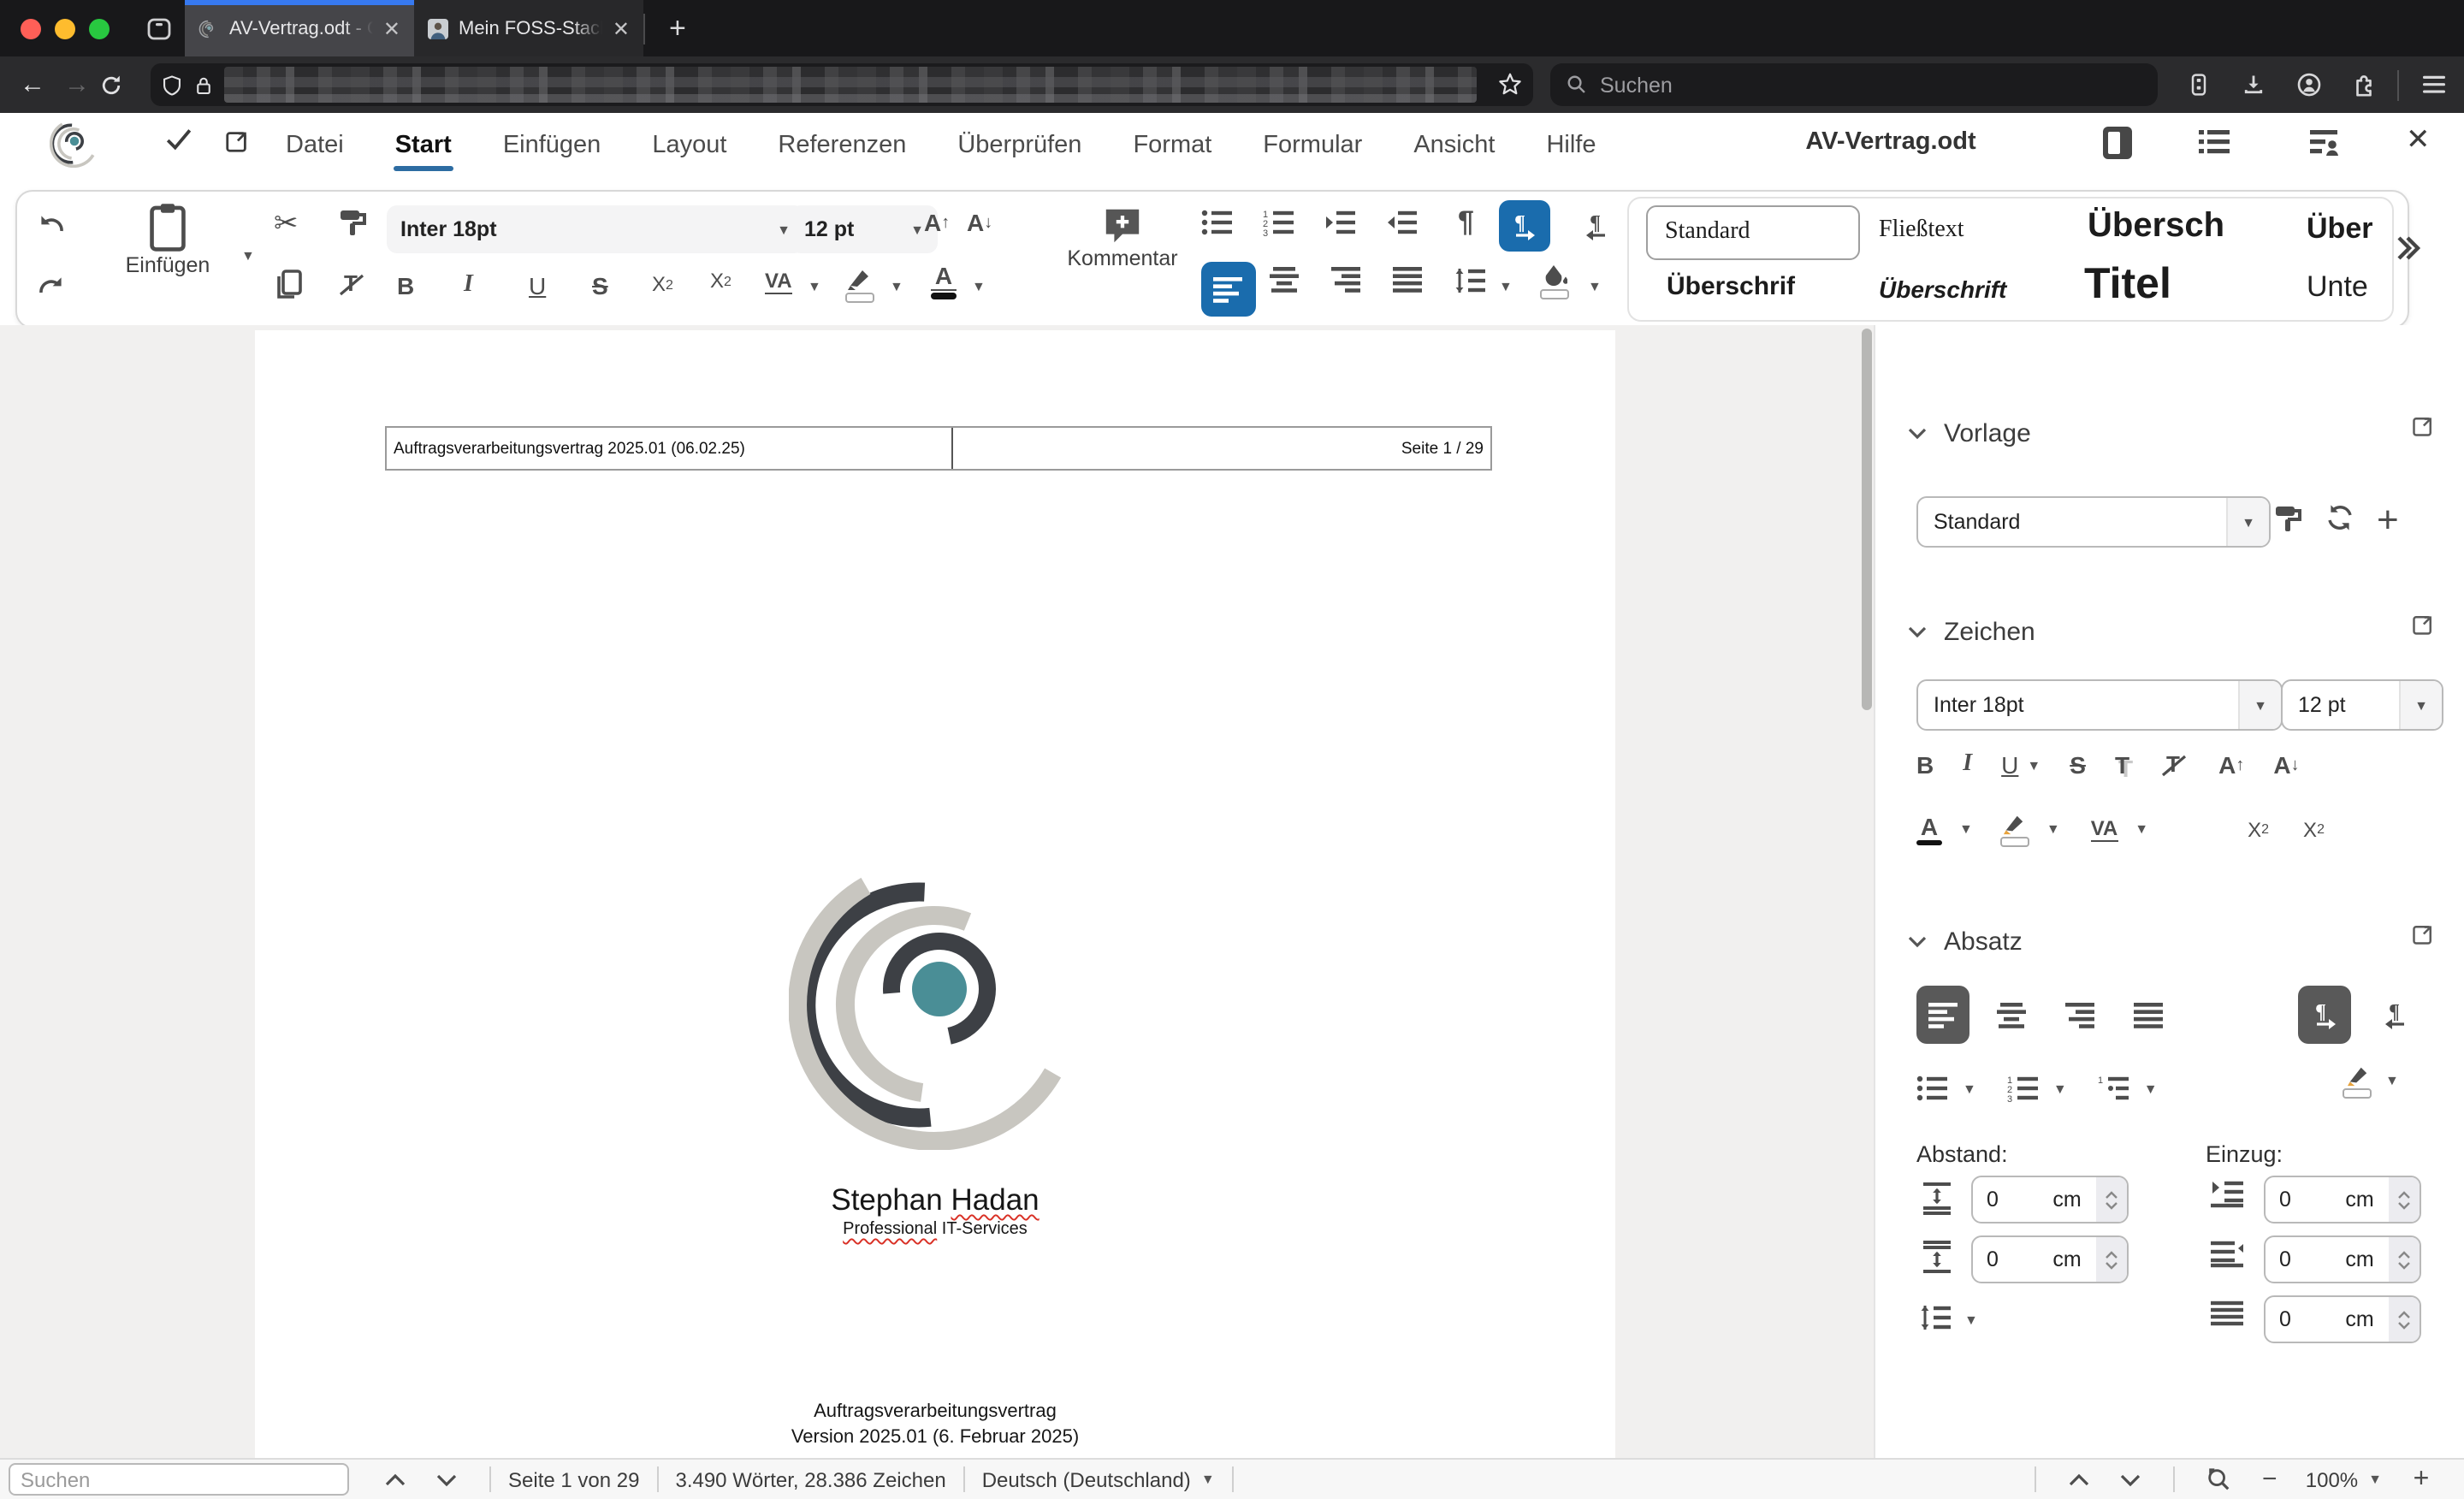 This screenshot has height=1499, width=2464. Describe the element at coordinates (2287, 518) in the screenshot. I see `update-style-icon` at that location.